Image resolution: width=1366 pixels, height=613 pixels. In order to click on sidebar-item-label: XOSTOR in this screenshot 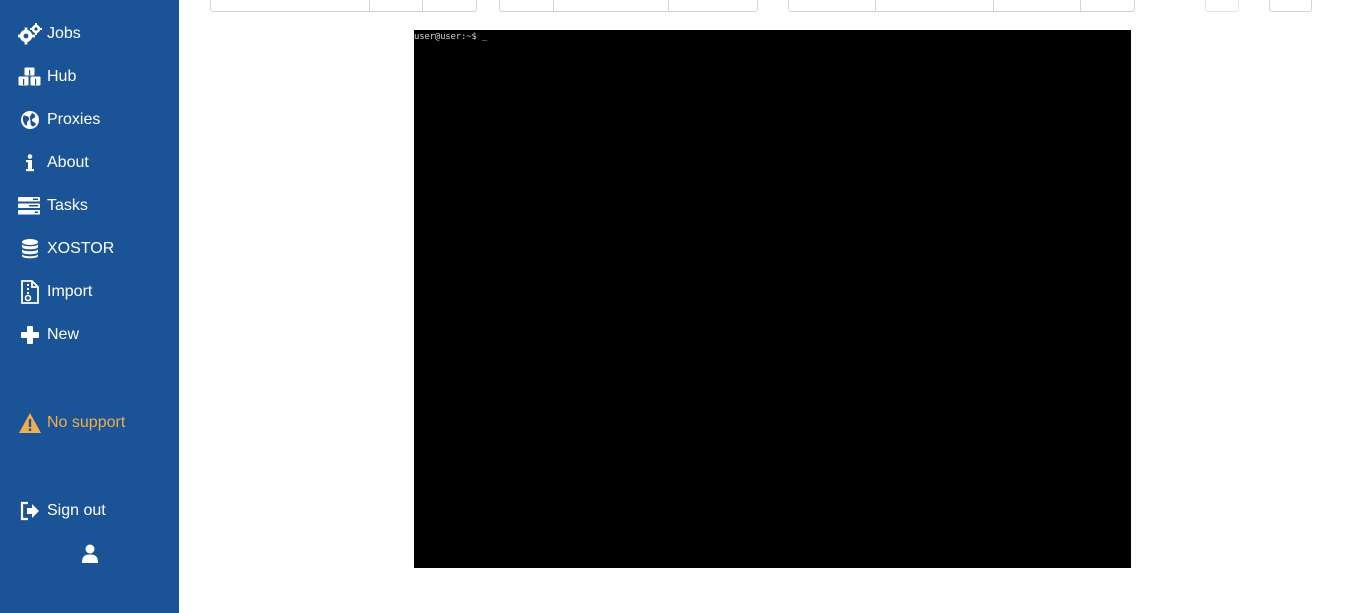, I will do `click(81, 248)`.